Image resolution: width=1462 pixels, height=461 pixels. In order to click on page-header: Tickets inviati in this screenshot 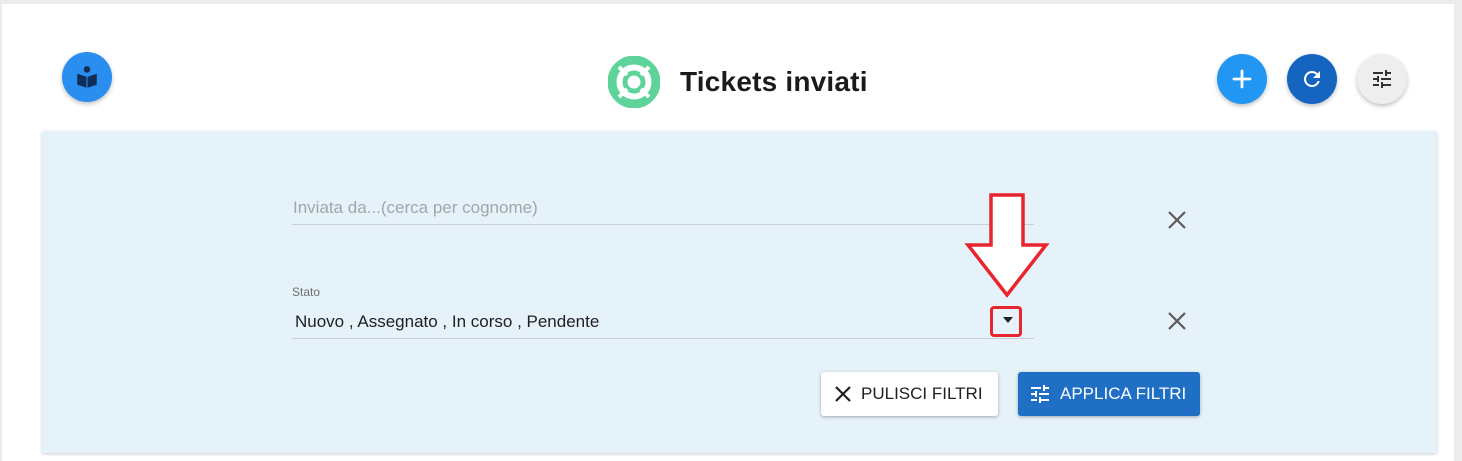, I will do `click(738, 82)`.